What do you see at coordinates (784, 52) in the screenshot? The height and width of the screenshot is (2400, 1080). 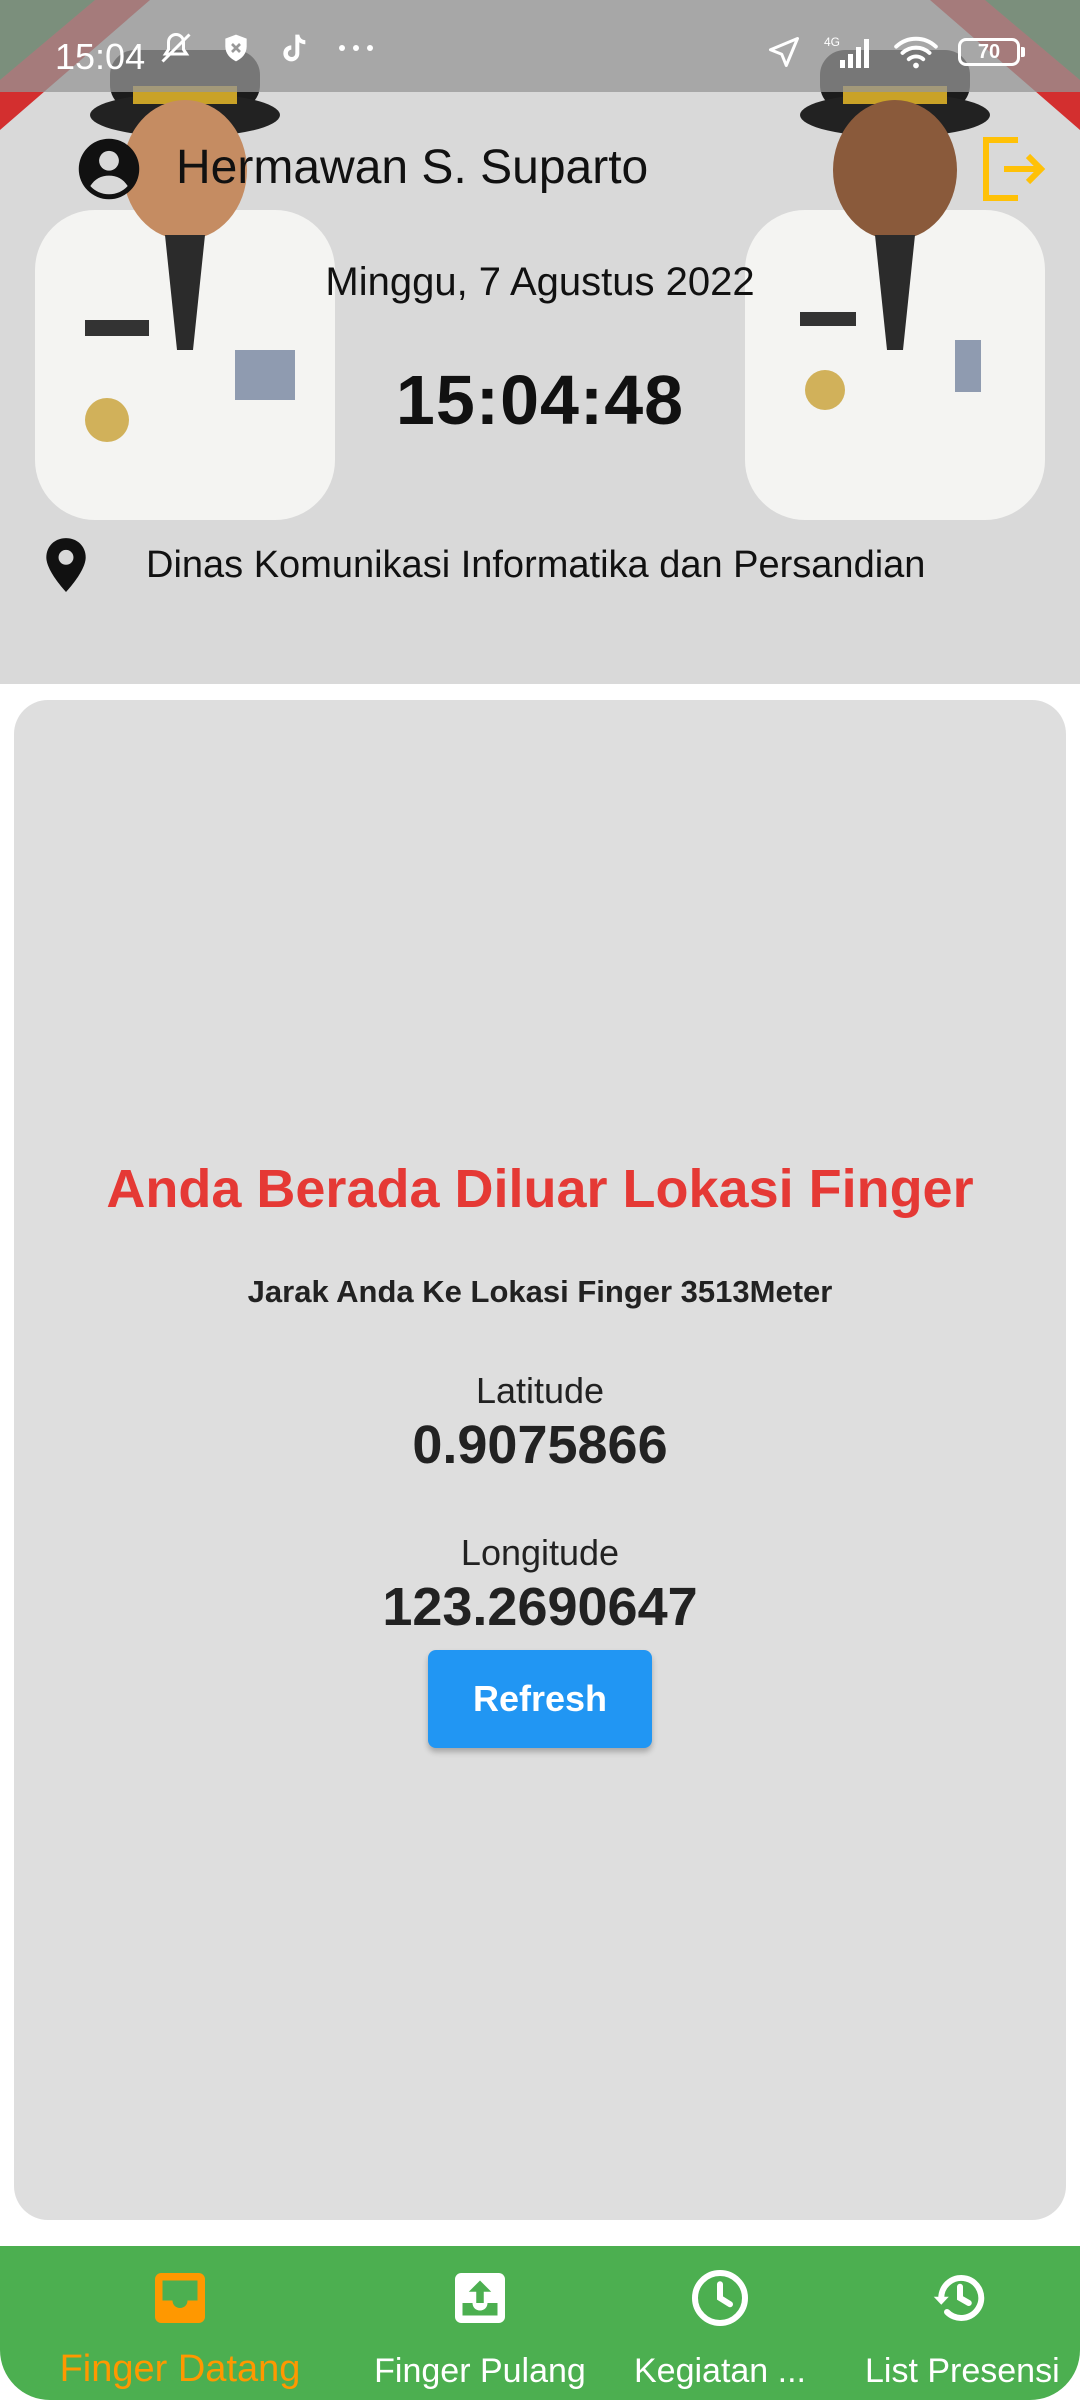 I see `navigation-arrow-icon` at bounding box center [784, 52].